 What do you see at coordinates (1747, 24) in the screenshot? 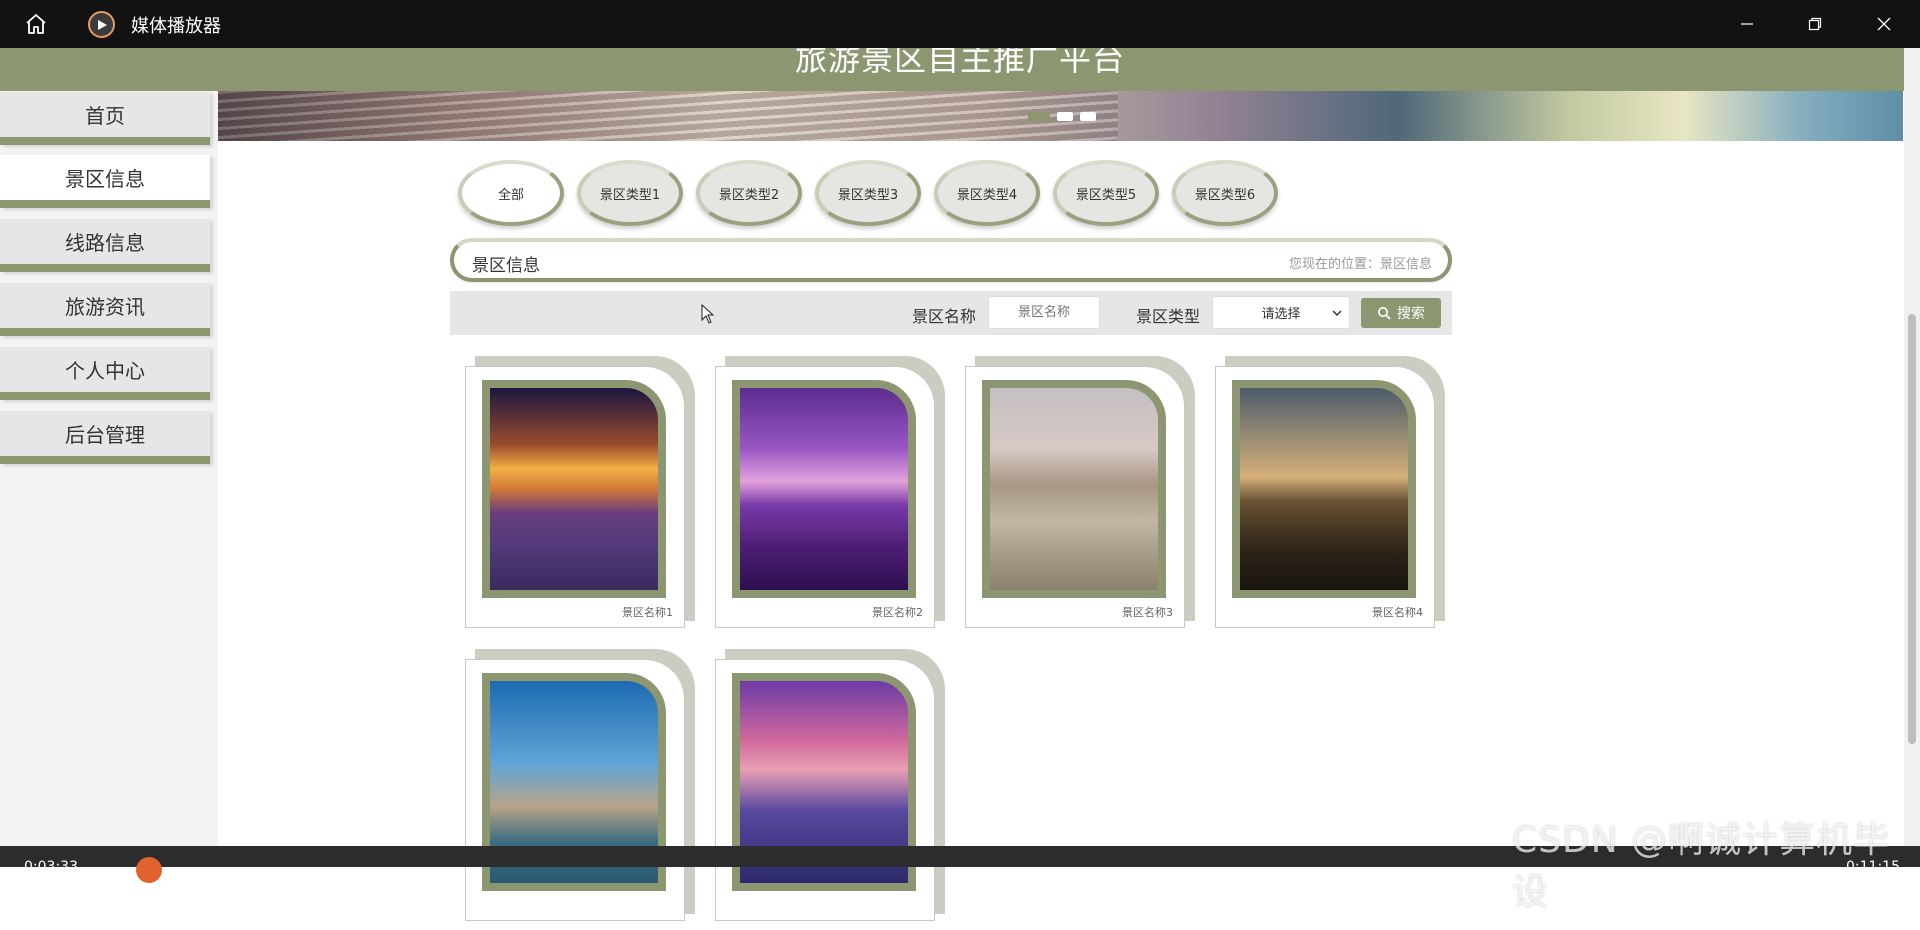
I see `minimize-icon` at bounding box center [1747, 24].